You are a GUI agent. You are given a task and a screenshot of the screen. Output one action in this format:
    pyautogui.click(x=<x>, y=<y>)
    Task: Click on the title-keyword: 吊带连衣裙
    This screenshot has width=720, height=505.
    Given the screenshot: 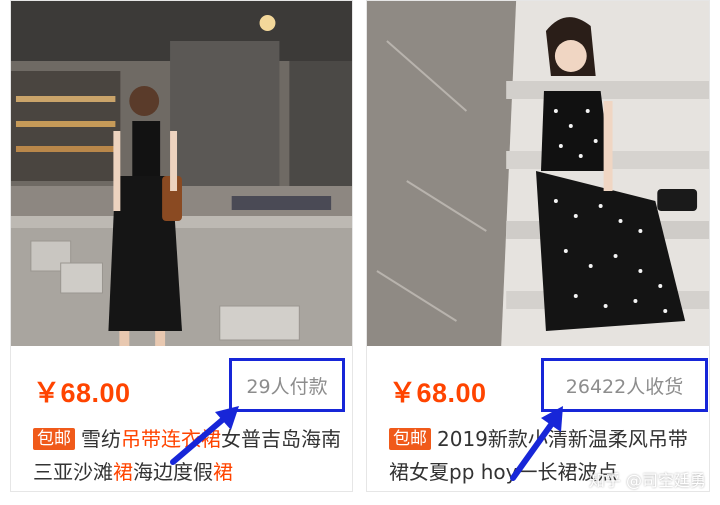 What is the action you would take?
    pyautogui.click(x=171, y=439)
    